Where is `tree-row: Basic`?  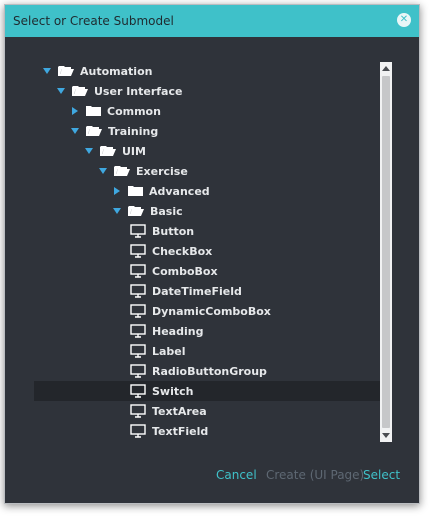 tree-row: Basic is located at coordinates (207, 211).